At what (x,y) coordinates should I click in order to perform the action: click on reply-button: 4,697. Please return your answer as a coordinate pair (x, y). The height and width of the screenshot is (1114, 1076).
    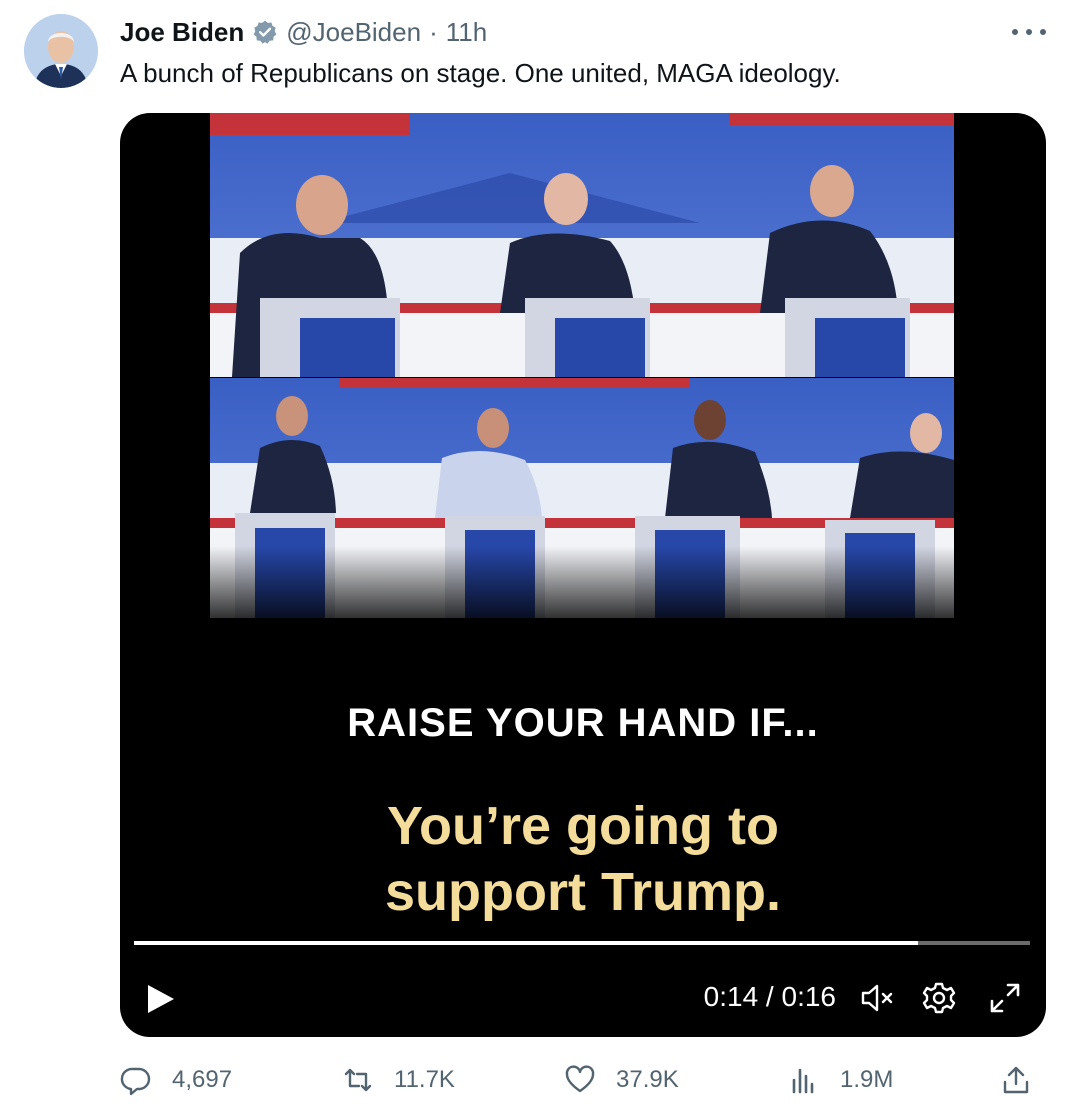
    Looking at the image, I should click on (176, 1080).